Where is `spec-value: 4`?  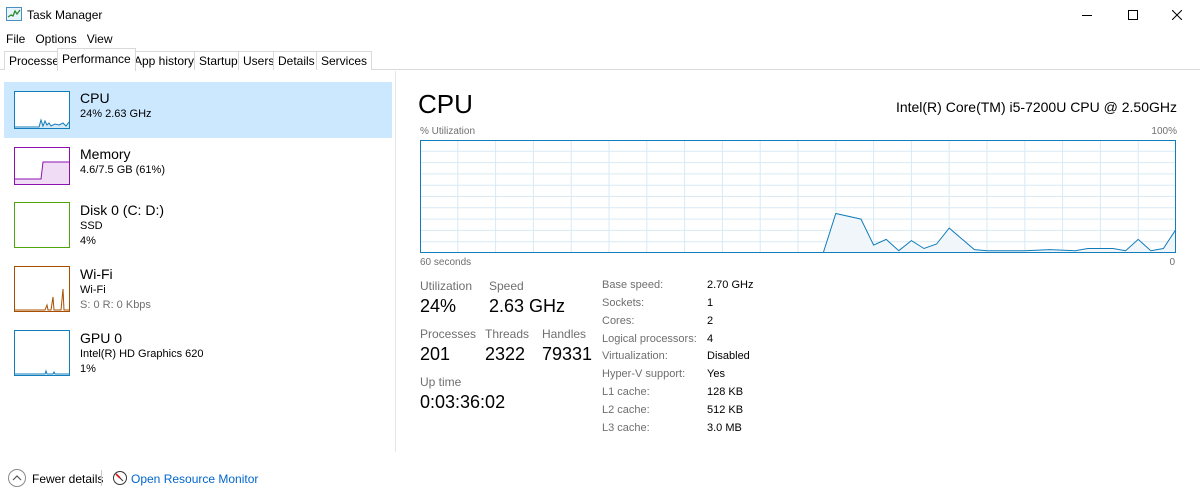
spec-value: 4 is located at coordinates (710, 339).